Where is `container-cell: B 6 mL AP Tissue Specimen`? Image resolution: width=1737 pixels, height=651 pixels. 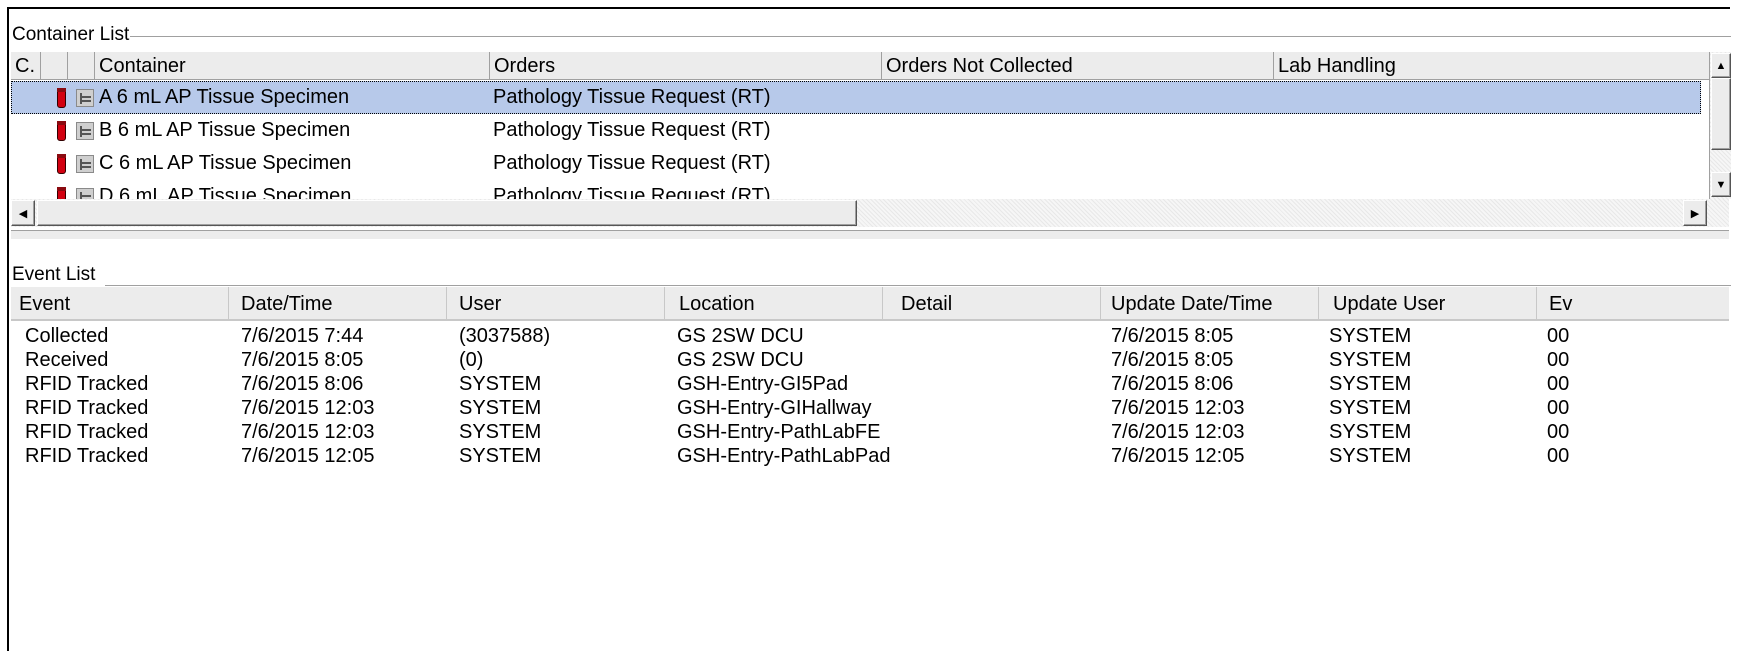 container-cell: B 6 mL AP Tissue Specimen is located at coordinates (225, 130).